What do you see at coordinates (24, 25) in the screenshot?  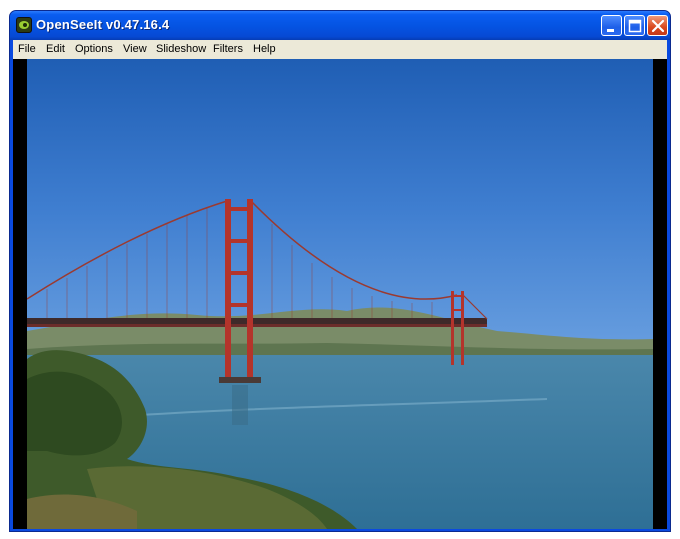 I see `openseeit-eye-icon` at bounding box center [24, 25].